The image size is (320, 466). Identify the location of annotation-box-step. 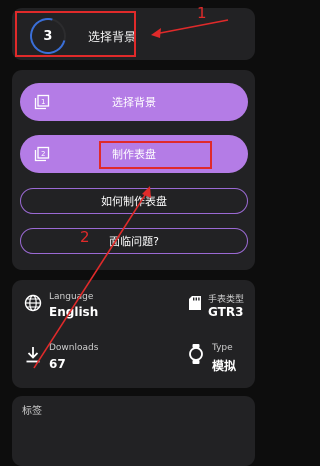
(75, 34).